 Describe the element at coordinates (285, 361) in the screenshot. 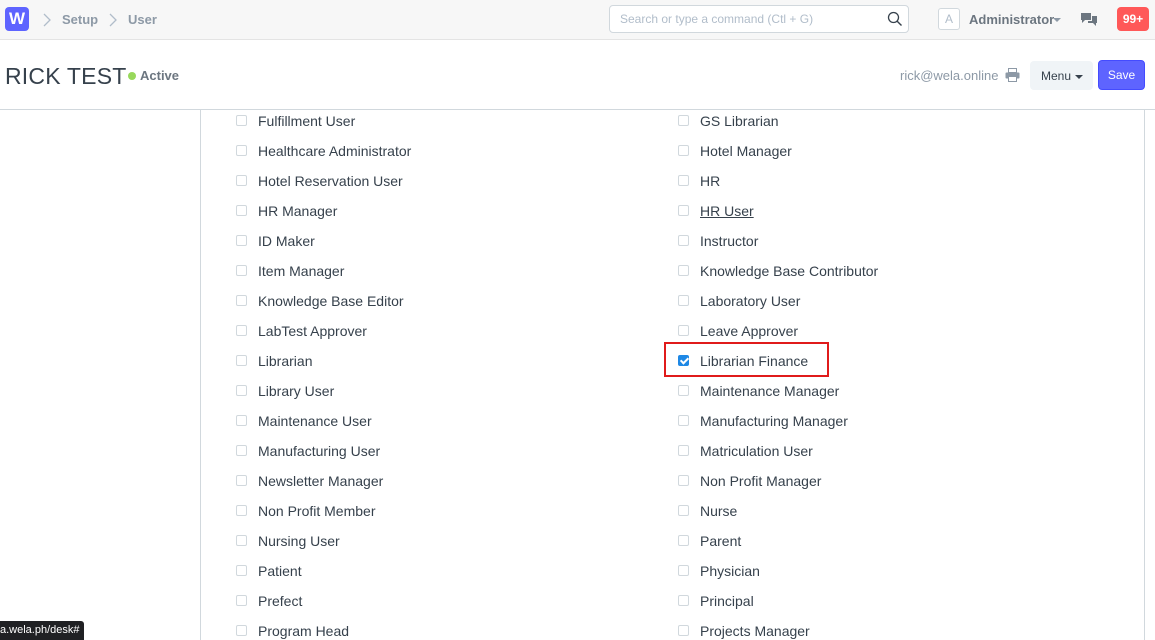

I see `role-label: Librarian` at that location.